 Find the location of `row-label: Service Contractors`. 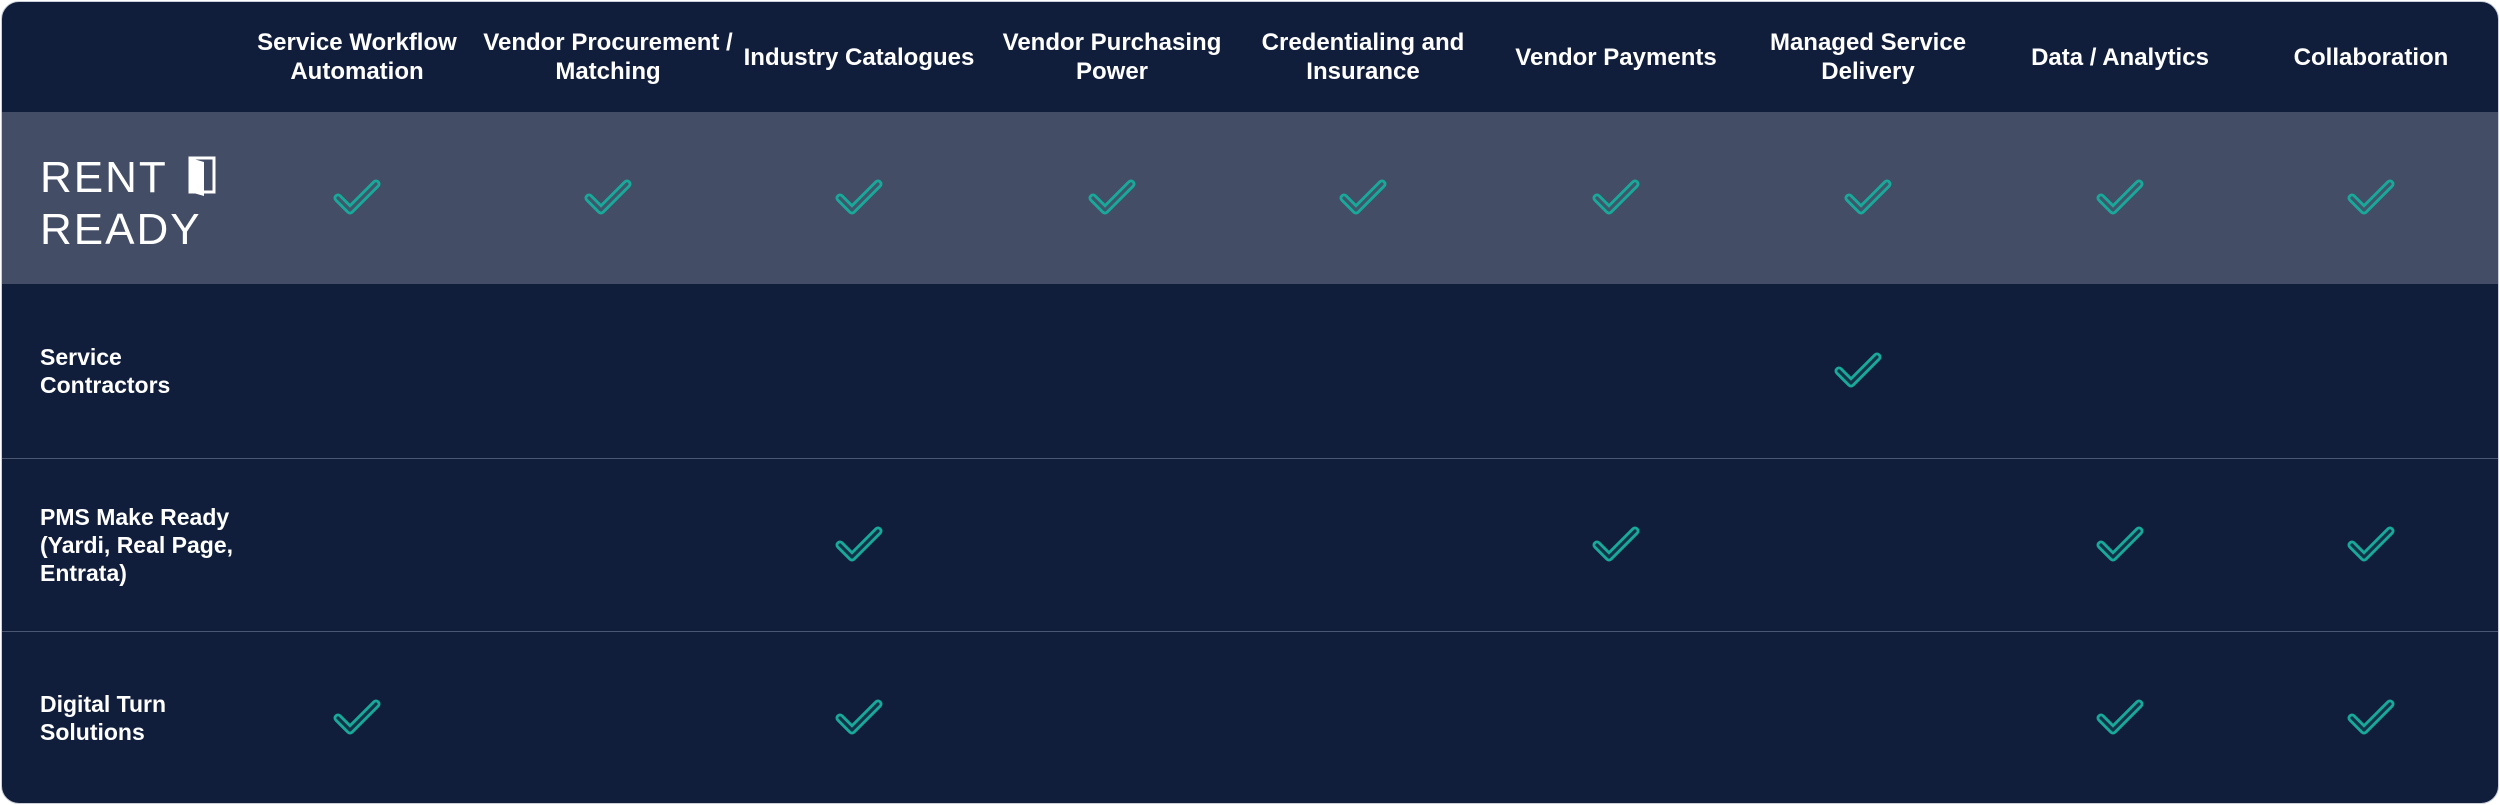

row-label: Service Contractors is located at coordinates (105, 371).